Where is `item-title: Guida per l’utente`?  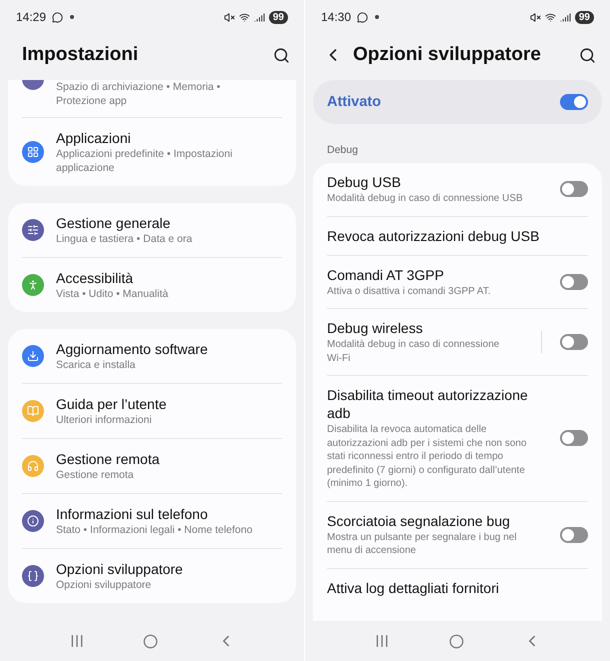 item-title: Guida per l’utente is located at coordinates (169, 404).